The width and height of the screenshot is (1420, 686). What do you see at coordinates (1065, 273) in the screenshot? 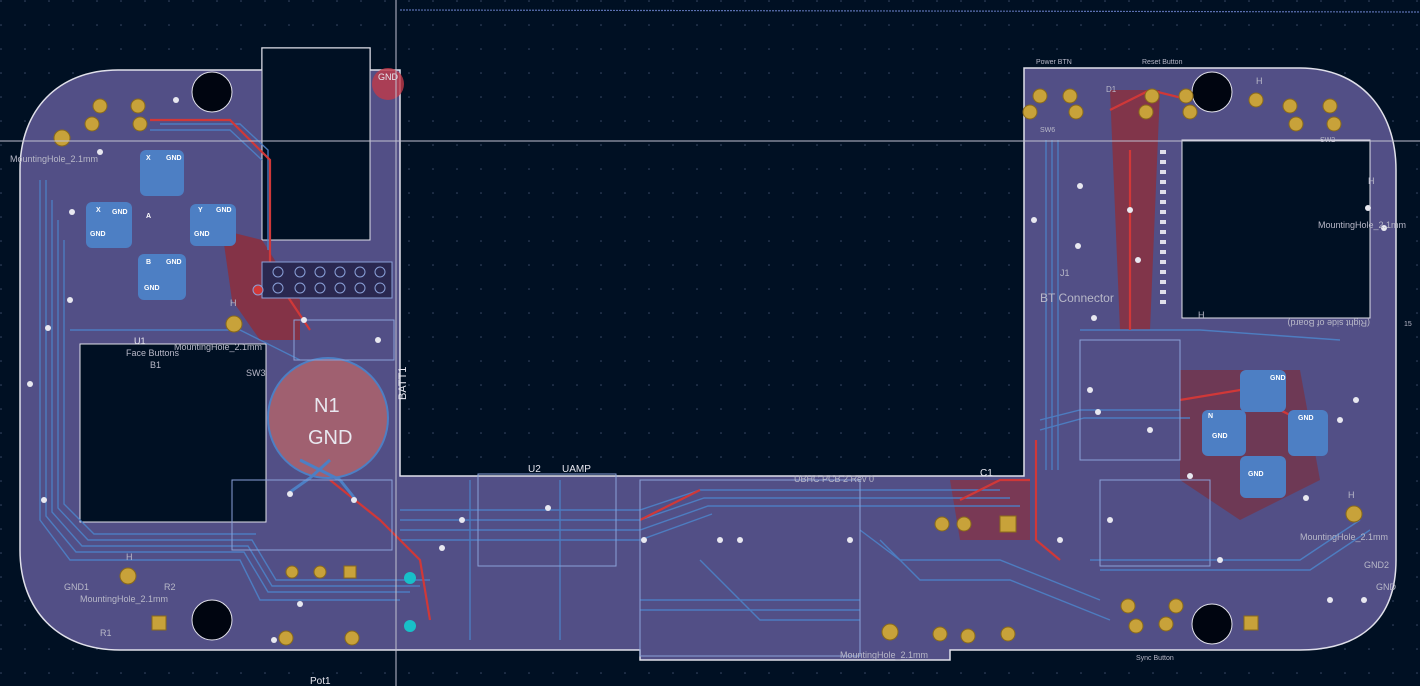
I see `j1-label: J1` at bounding box center [1065, 273].